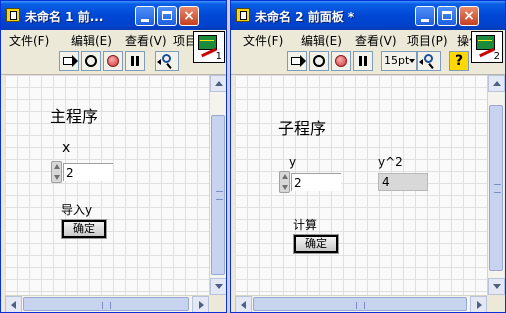  Describe the element at coordinates (390, 162) in the screenshot. I see `y-squared-indicator-label: y^2` at that location.